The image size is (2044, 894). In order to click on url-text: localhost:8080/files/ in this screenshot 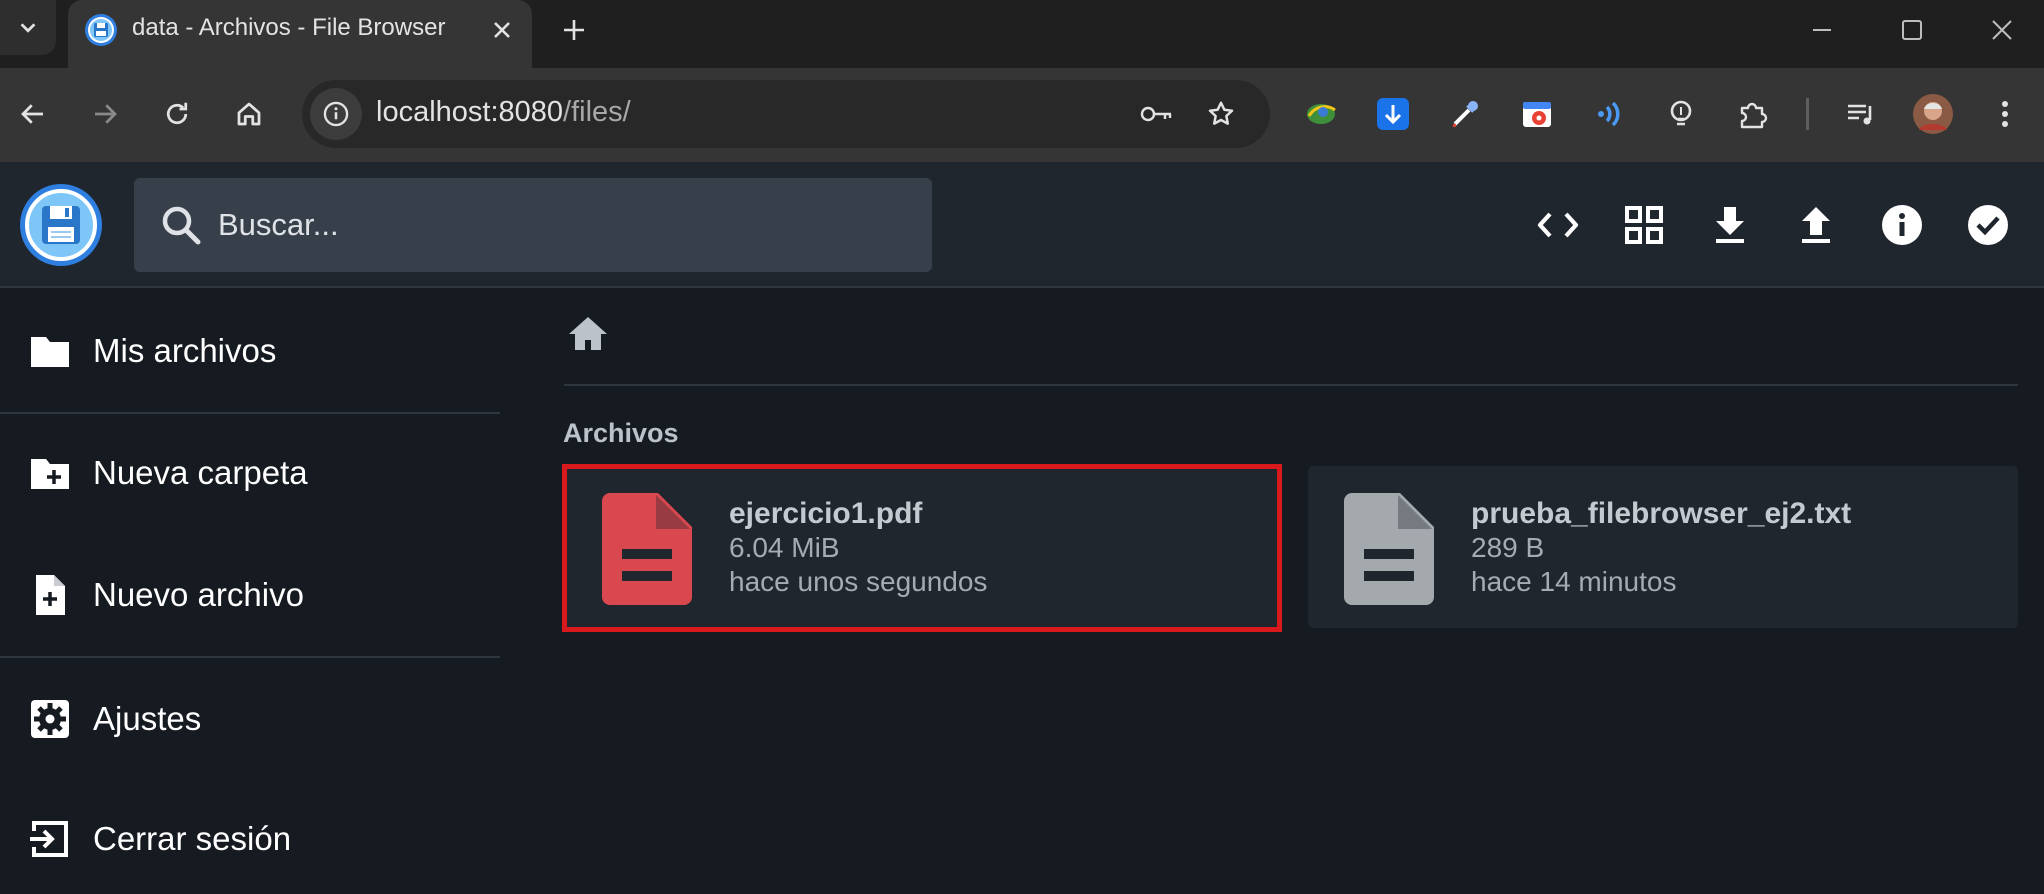, I will do `click(503, 112)`.